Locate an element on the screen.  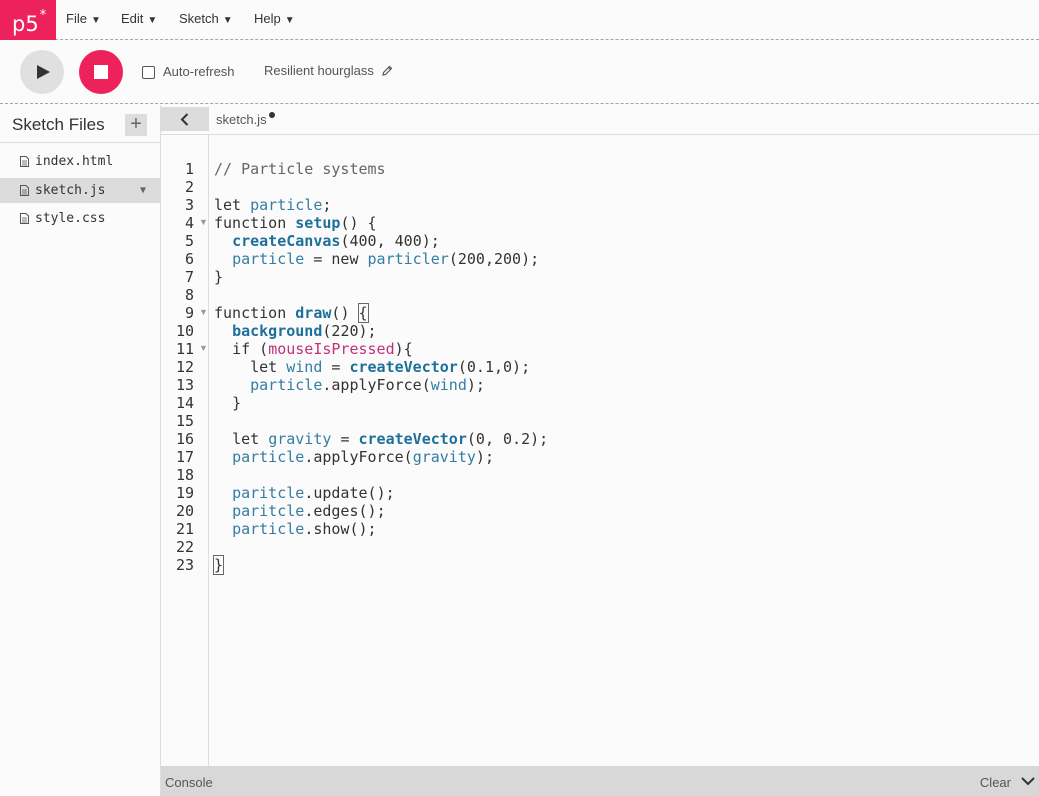
chevron-left-icon is located at coordinates (184, 119).